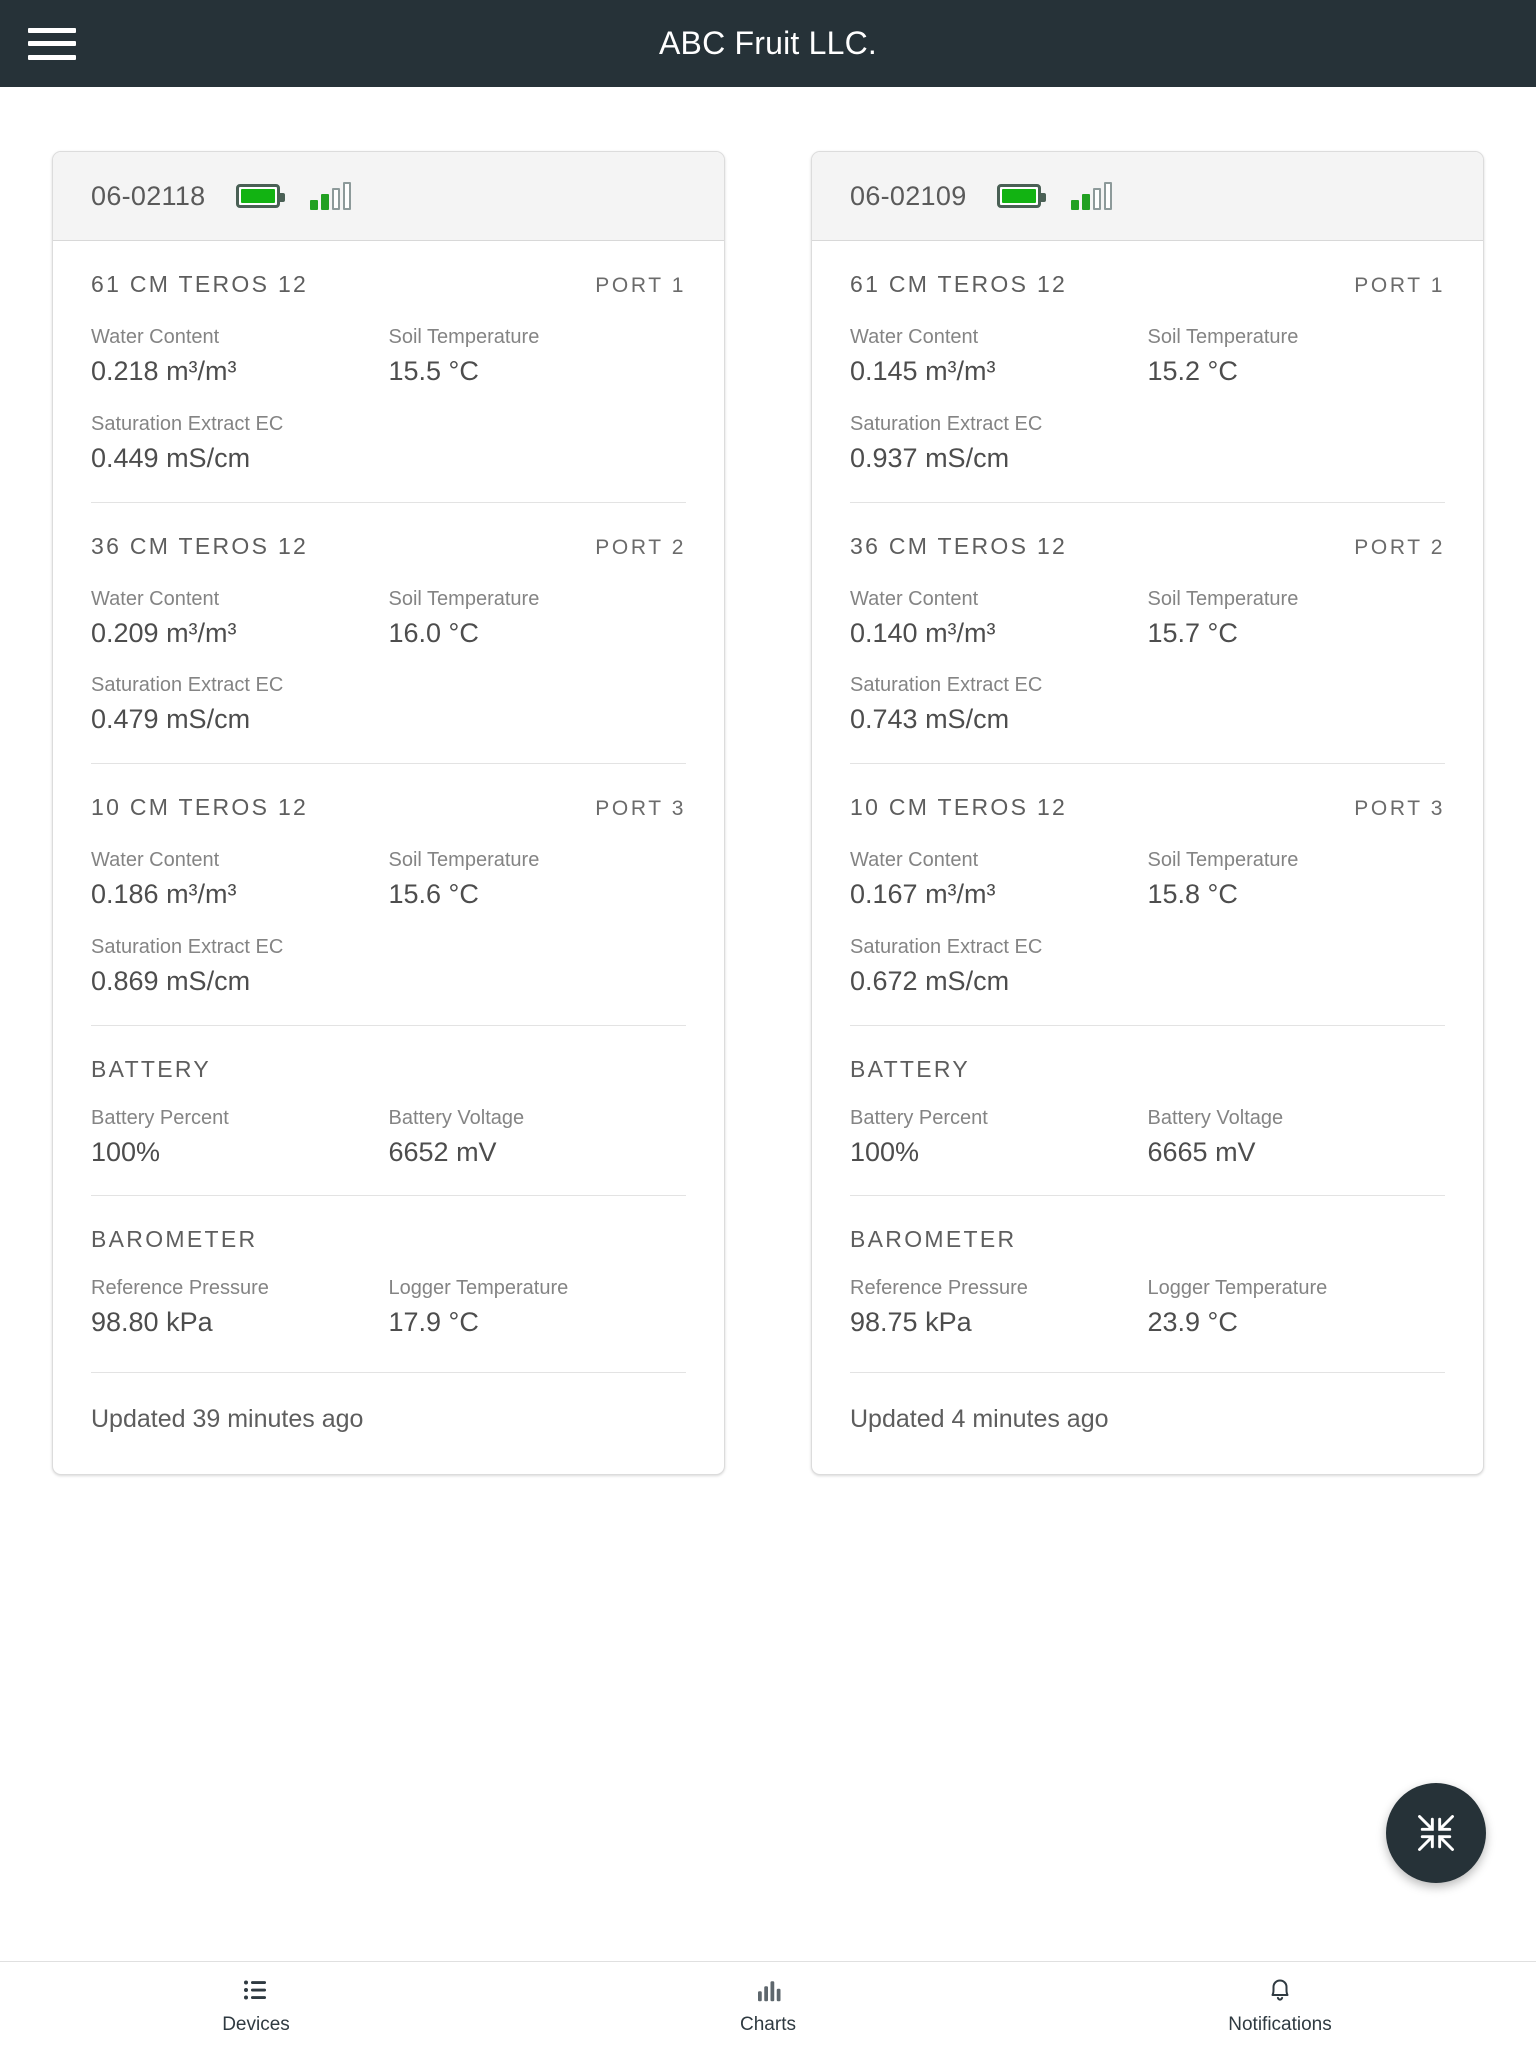 The height and width of the screenshot is (2048, 1536). What do you see at coordinates (1215, 1117) in the screenshot?
I see `metric-label: Battery Voltage` at bounding box center [1215, 1117].